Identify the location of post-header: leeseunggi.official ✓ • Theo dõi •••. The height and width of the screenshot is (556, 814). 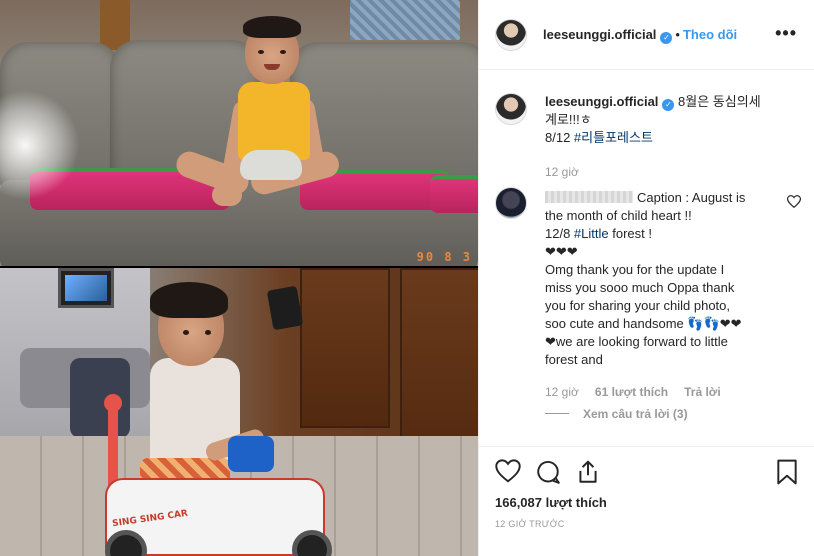
(646, 35).